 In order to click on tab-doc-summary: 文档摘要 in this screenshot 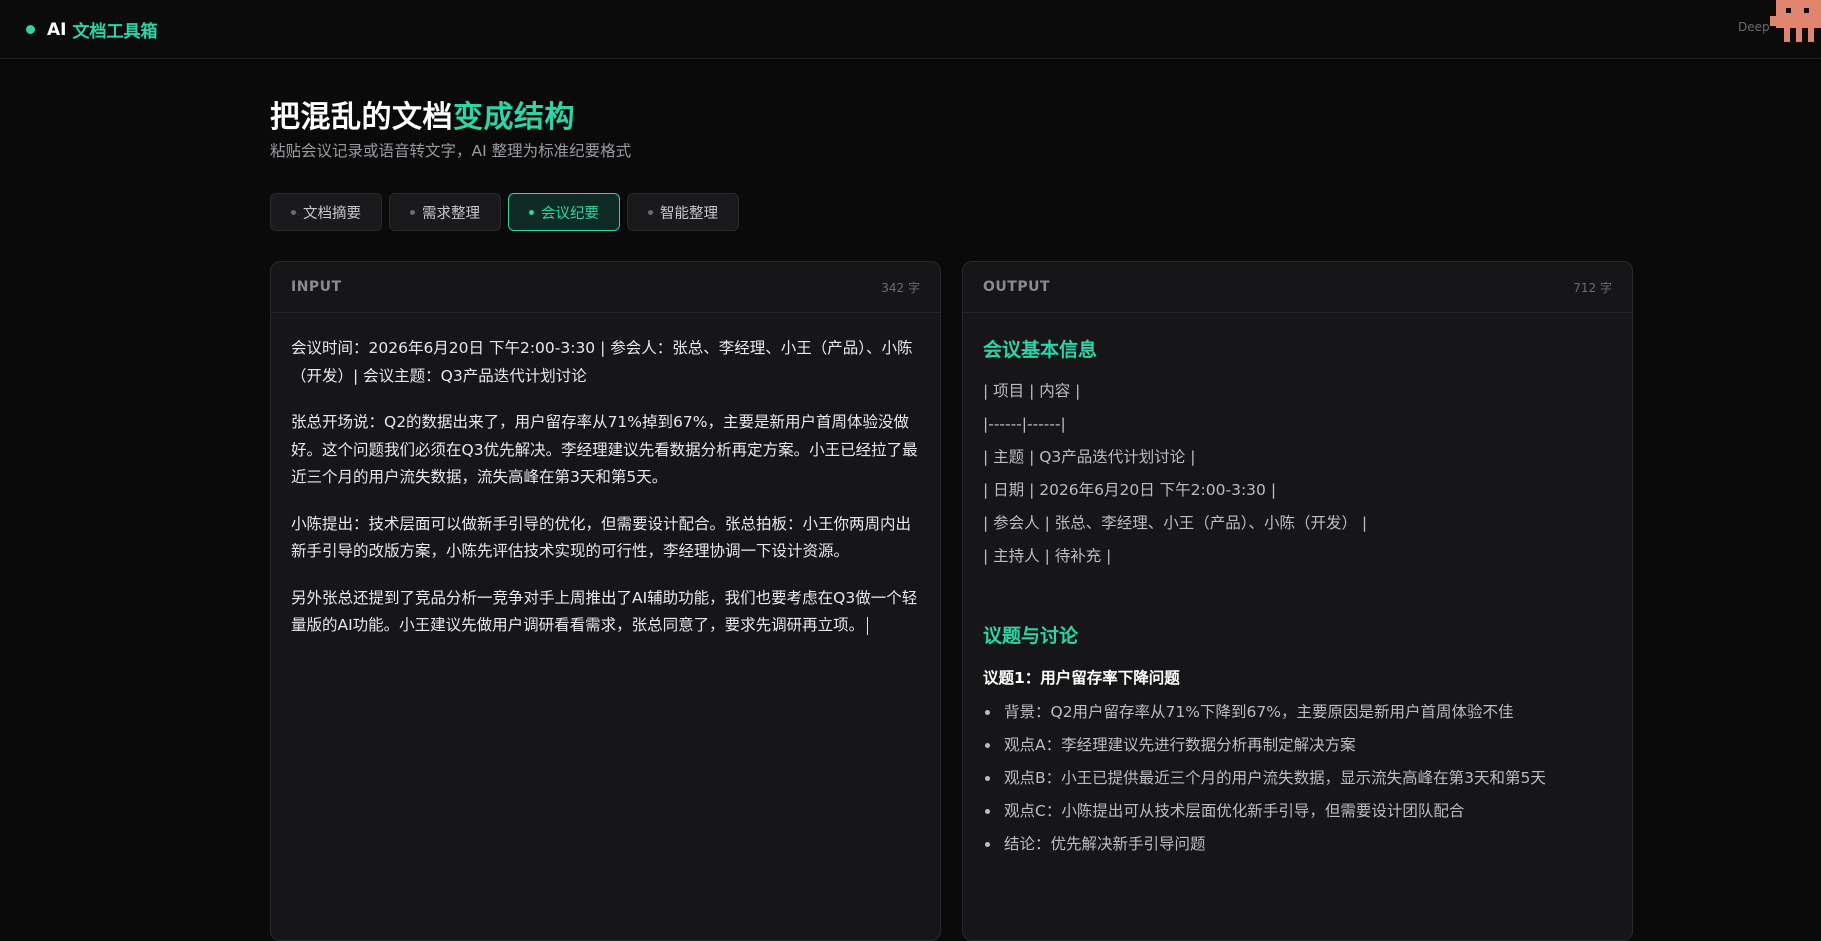, I will do `click(326, 212)`.